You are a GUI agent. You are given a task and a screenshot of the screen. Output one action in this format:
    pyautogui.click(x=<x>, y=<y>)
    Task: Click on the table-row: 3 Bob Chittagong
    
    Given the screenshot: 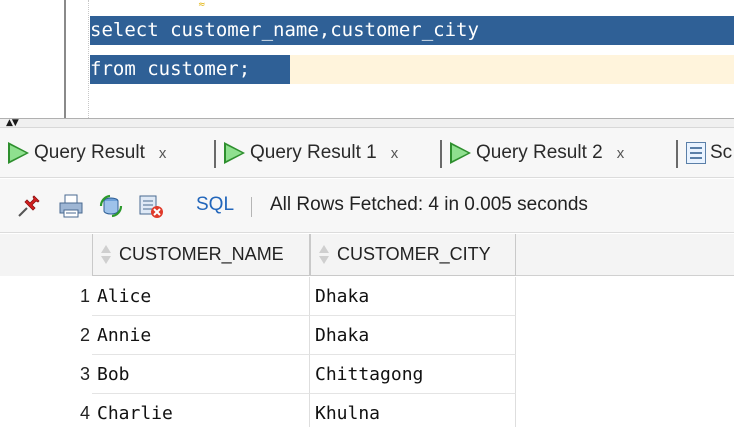 What is the action you would take?
    pyautogui.click(x=367, y=374)
    